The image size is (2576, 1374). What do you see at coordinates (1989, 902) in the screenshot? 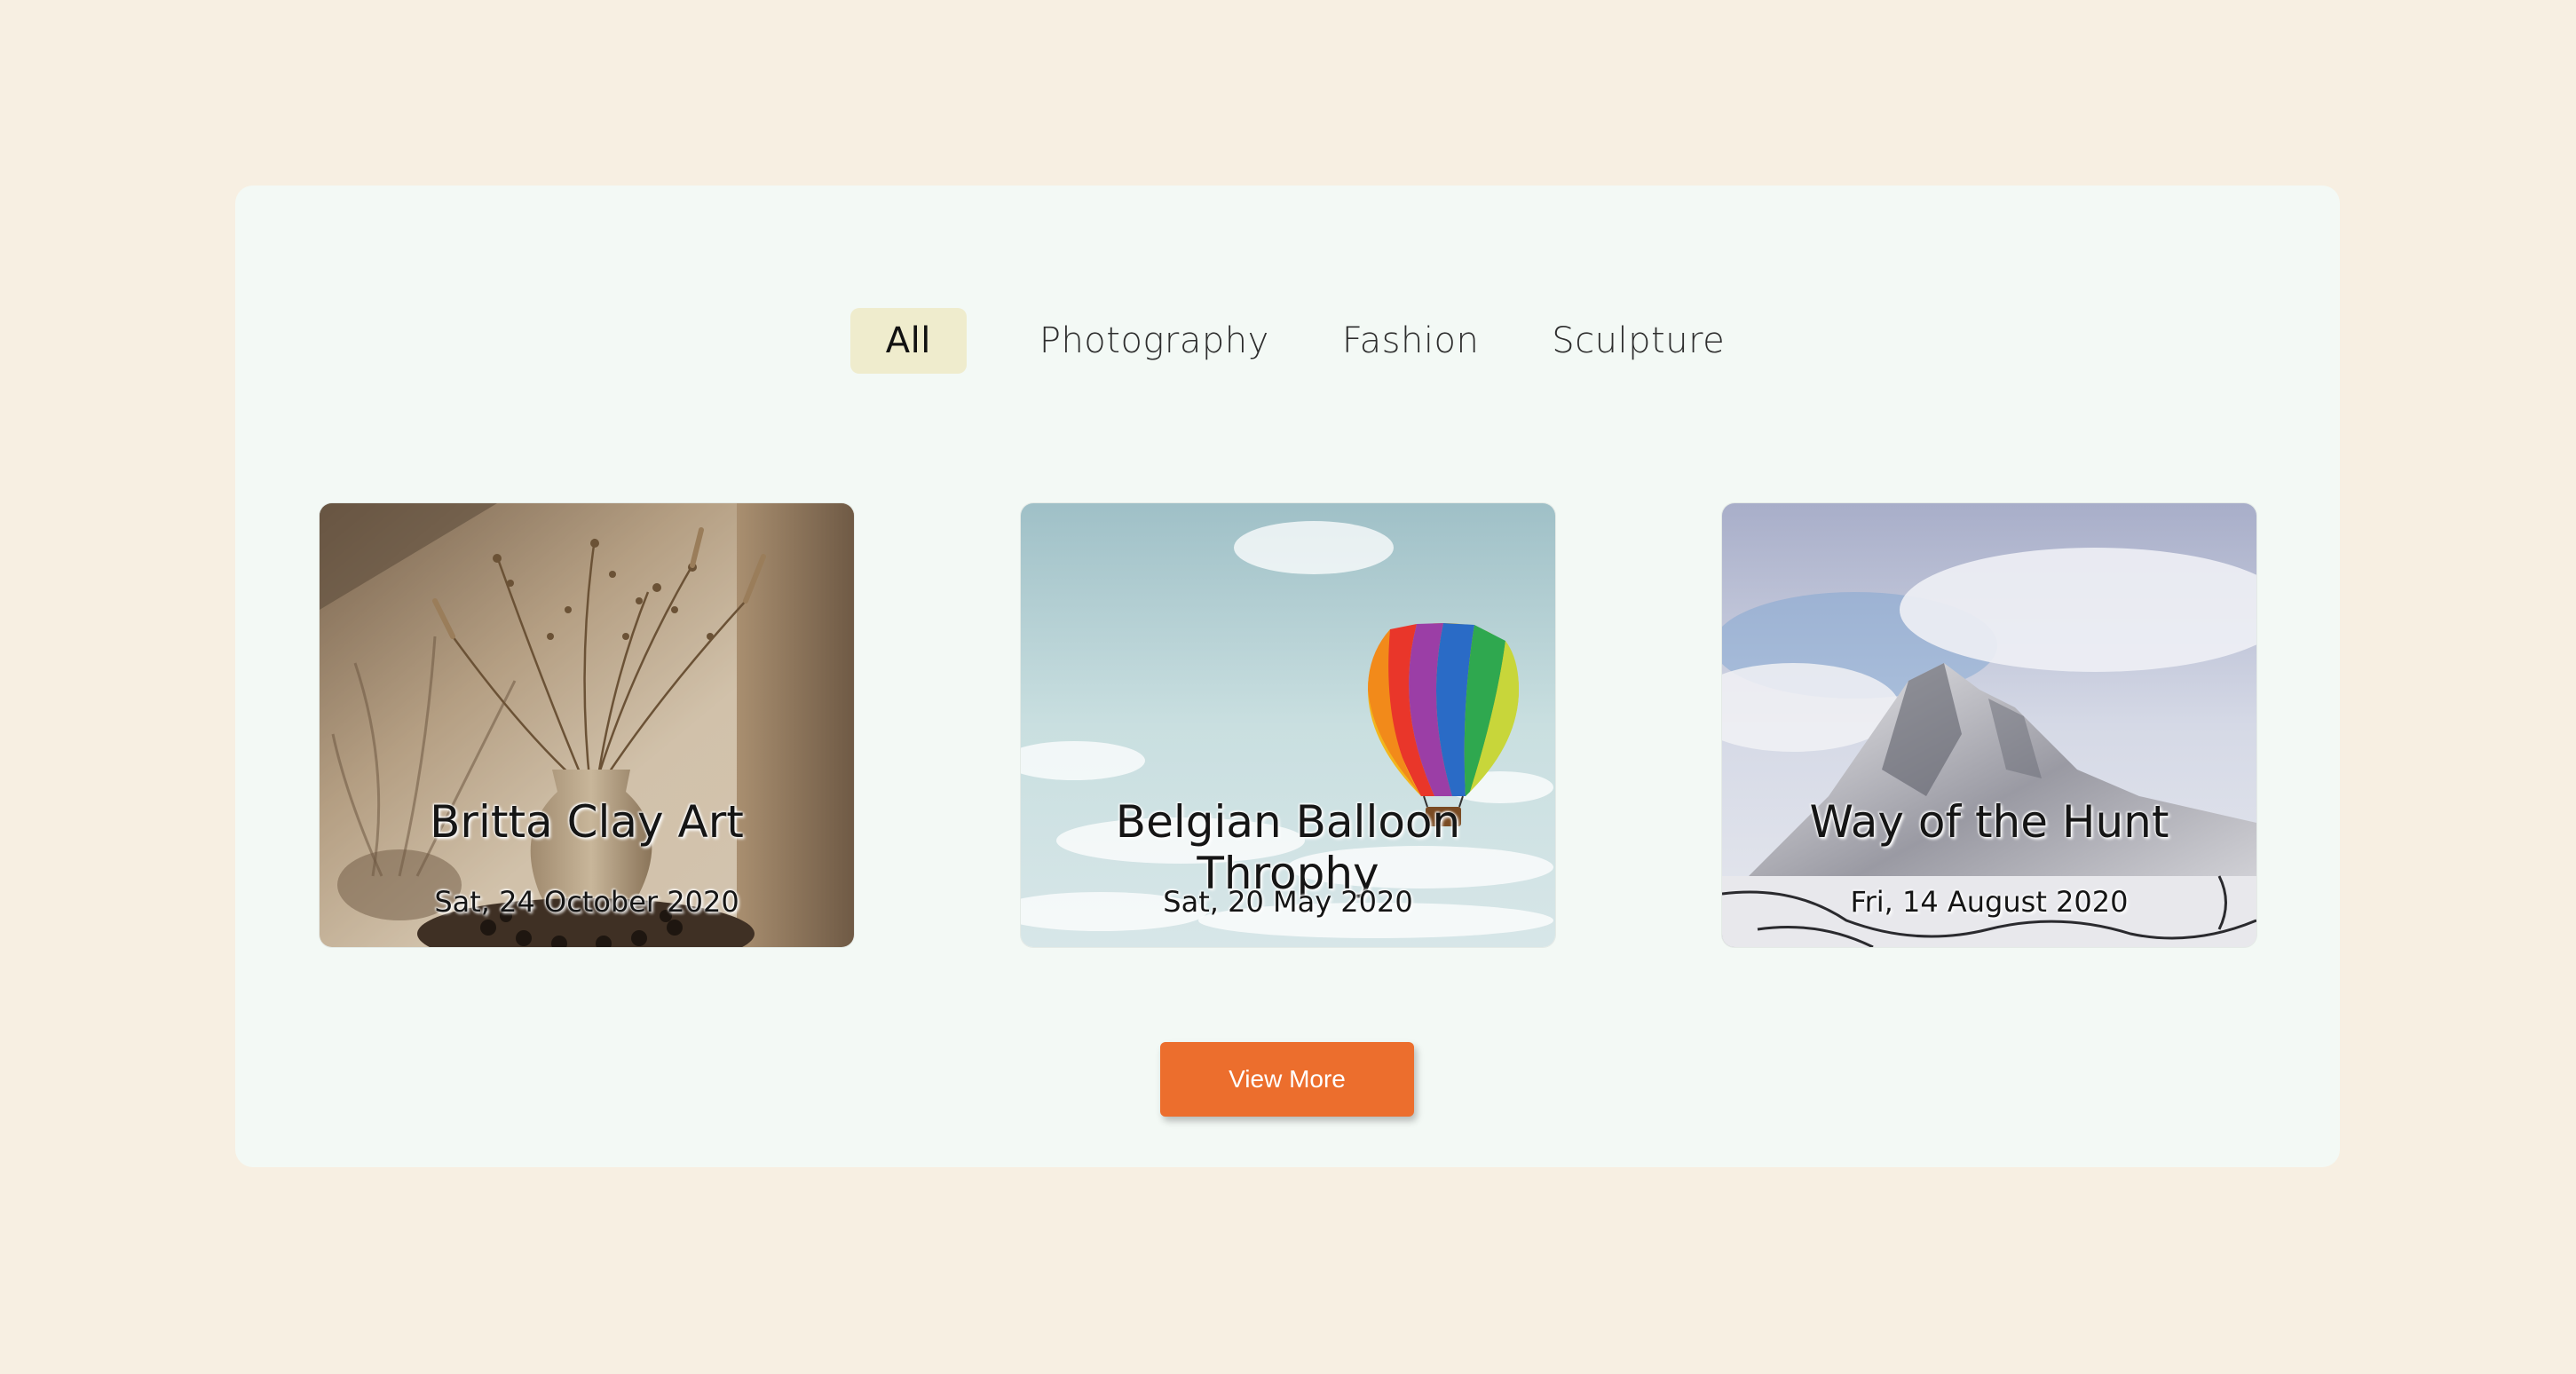
I see `card-date: Fri, 14 August 2020` at bounding box center [1989, 902].